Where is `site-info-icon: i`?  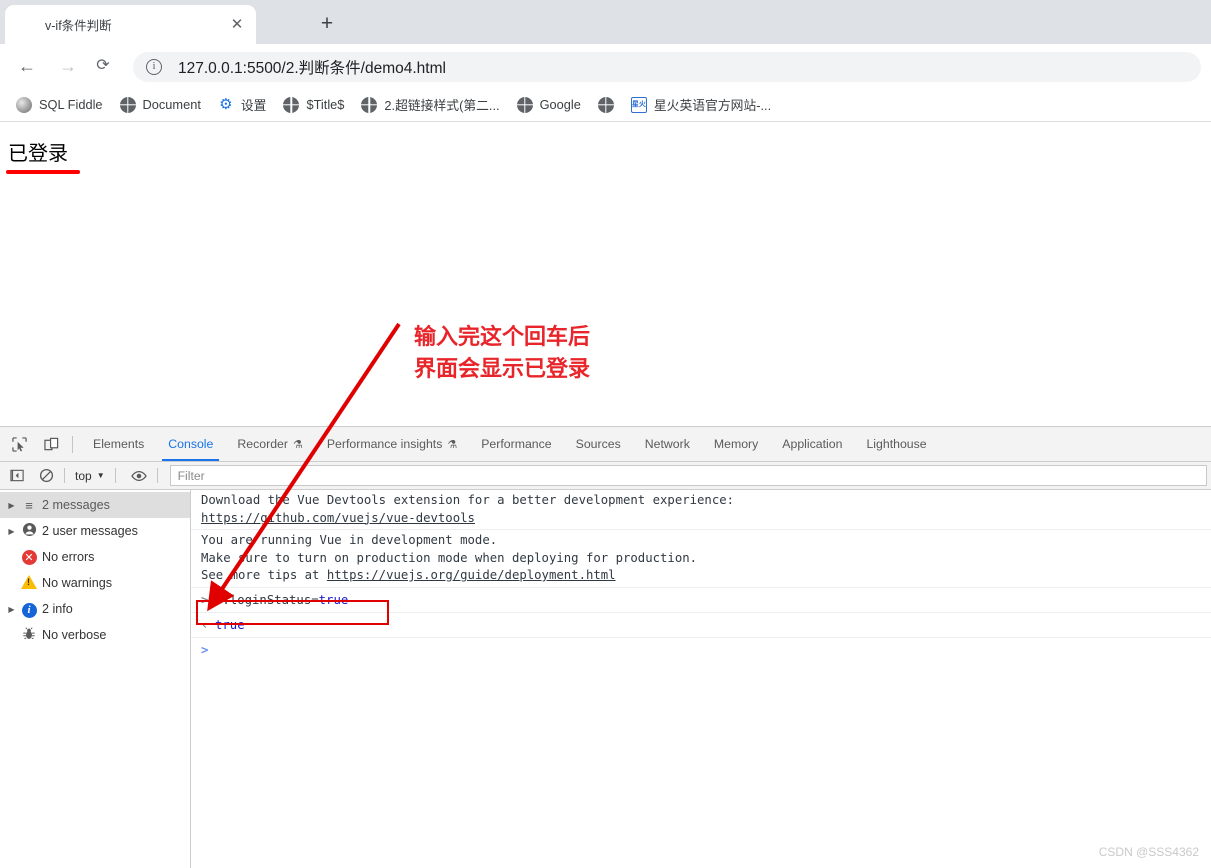
site-info-icon: i is located at coordinates (154, 67).